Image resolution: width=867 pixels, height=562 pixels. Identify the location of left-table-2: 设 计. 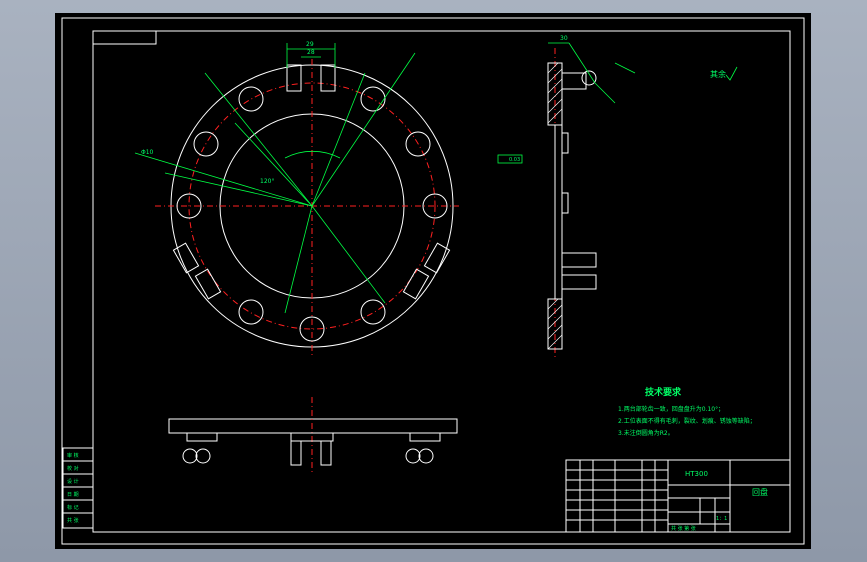
(73, 481).